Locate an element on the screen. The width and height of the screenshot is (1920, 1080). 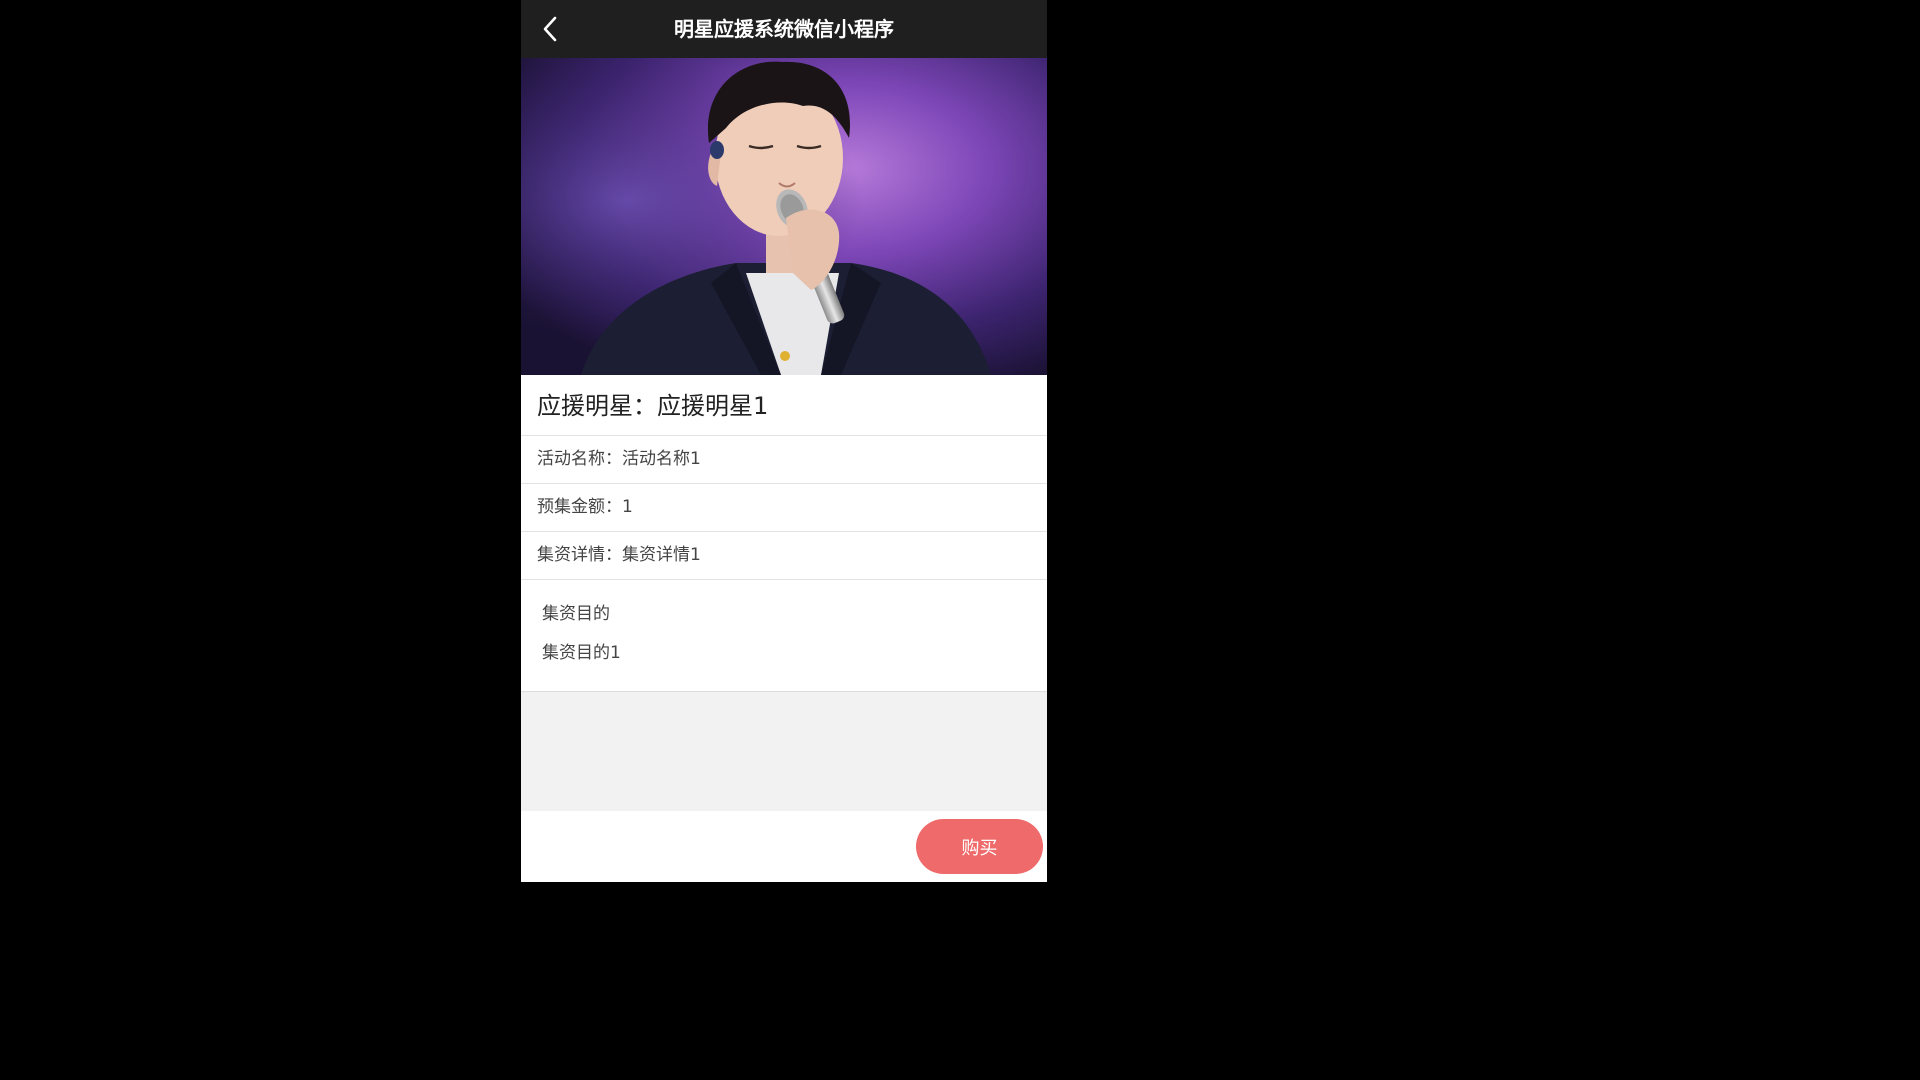
target-amount: 预集金额：1 is located at coordinates (784, 508).